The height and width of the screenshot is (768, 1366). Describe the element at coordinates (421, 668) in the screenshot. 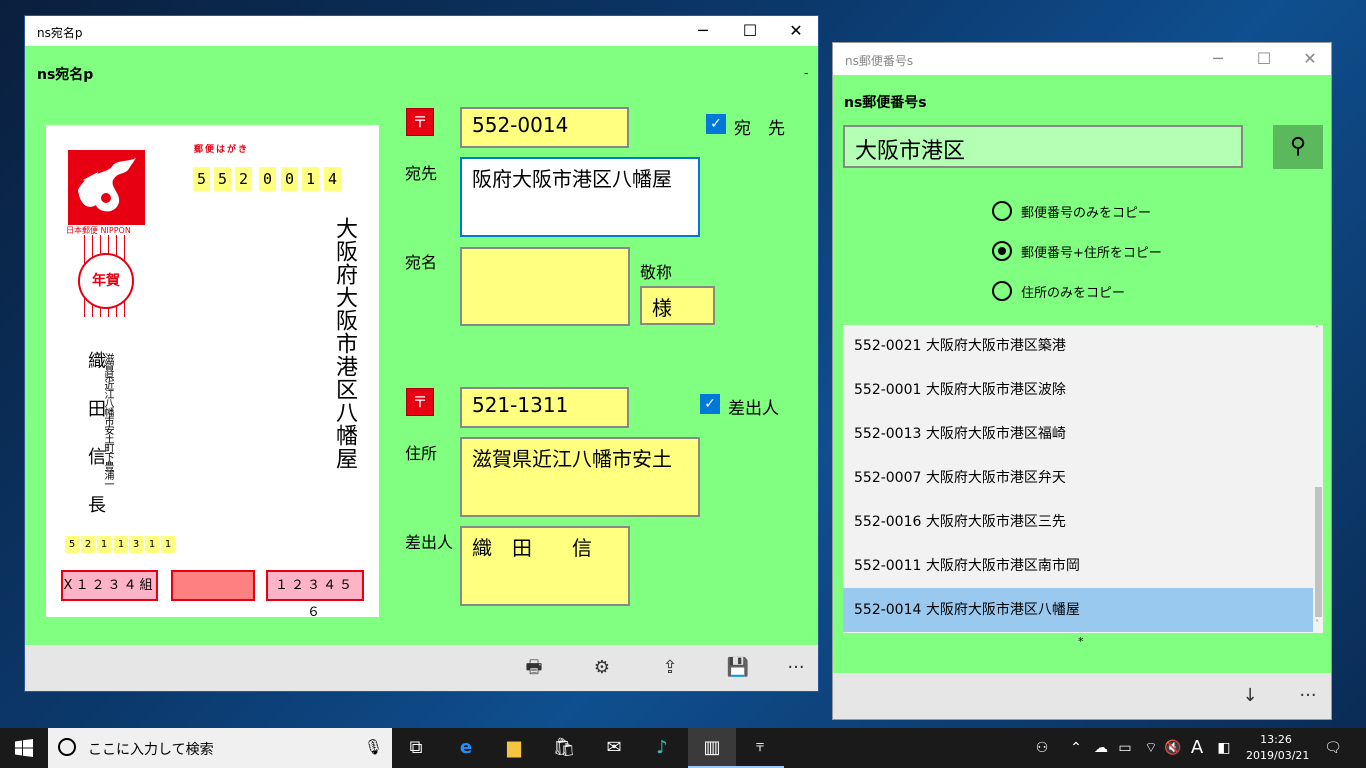

I see `command-bar: 🖶 ⚙ ⇪ 💾 ···` at that location.